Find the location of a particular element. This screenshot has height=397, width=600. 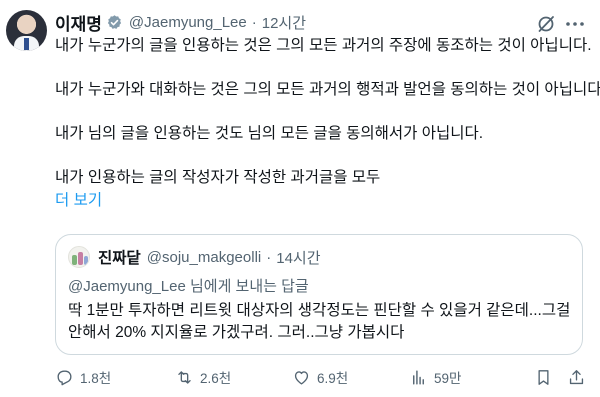

retweet-button: 2.6천 is located at coordinates (203, 377).